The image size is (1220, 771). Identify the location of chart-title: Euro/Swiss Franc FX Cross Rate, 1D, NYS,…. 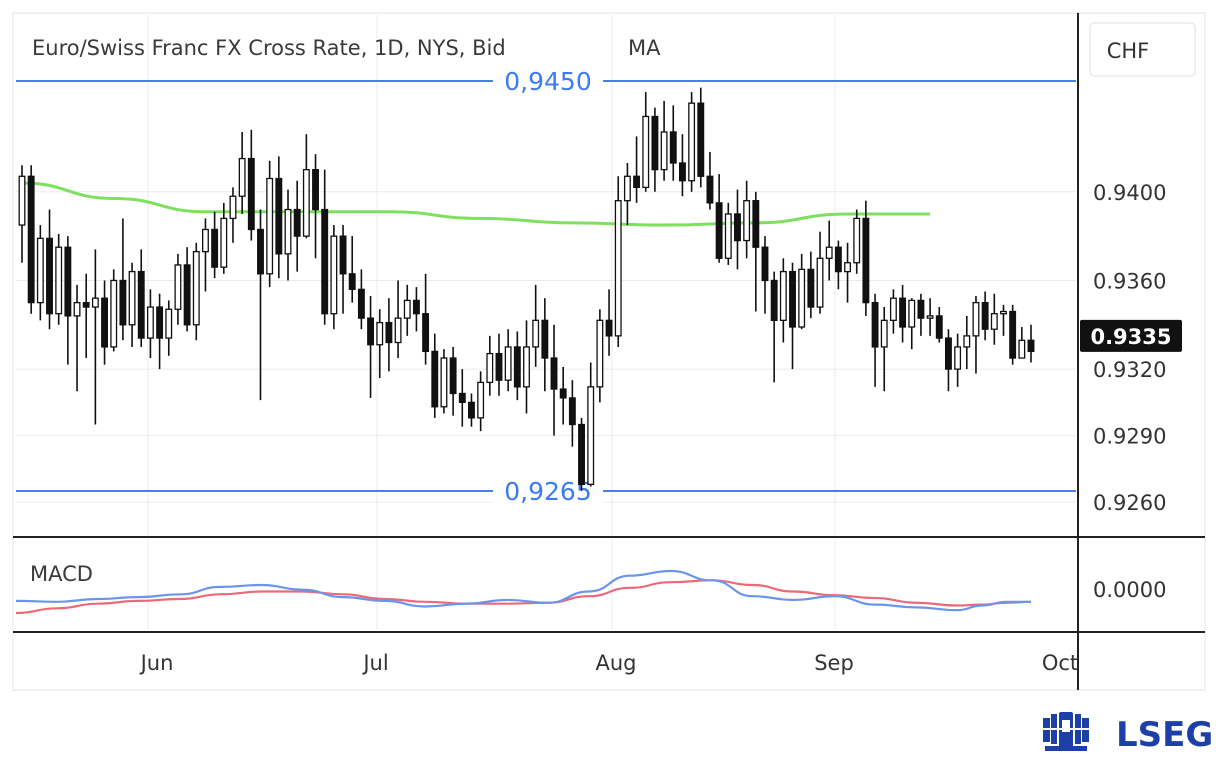
(269, 48).